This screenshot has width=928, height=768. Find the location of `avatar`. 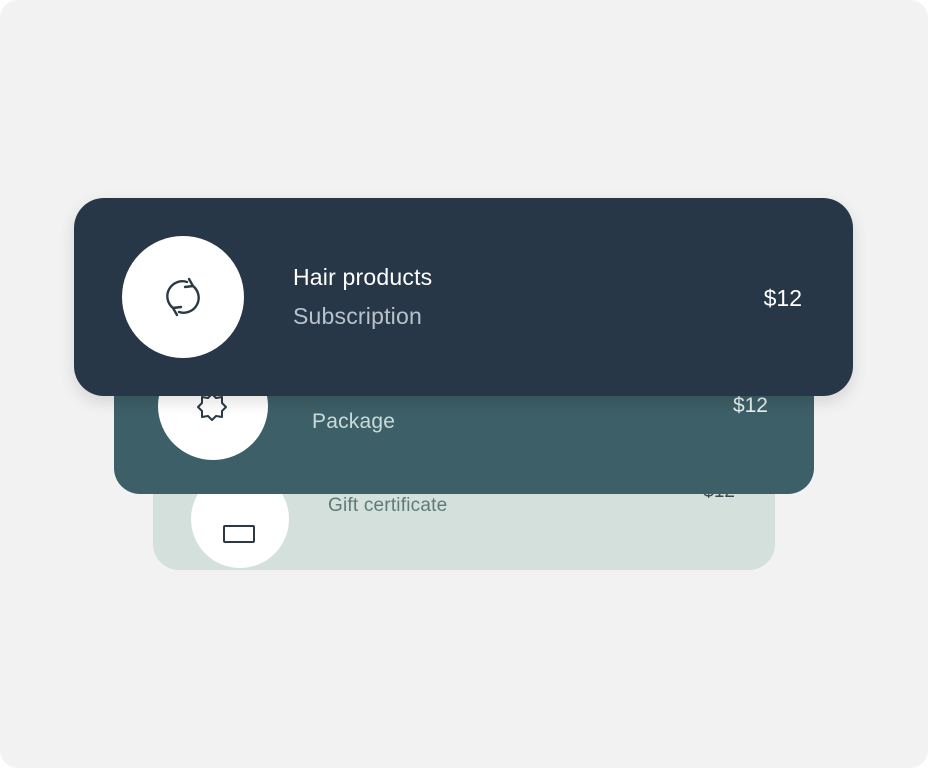

avatar is located at coordinates (183, 297).